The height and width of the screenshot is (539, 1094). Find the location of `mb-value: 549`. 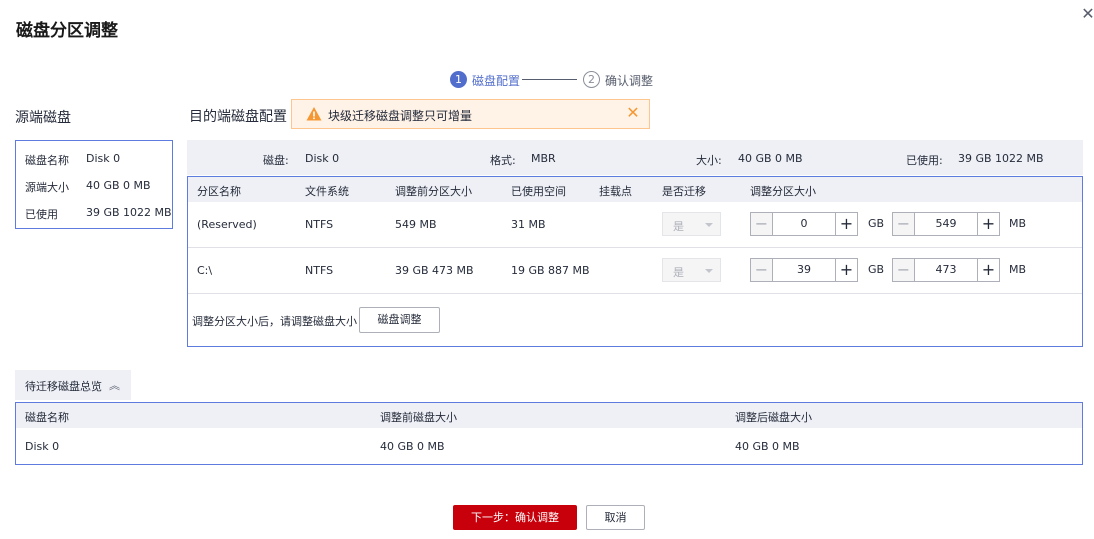

mb-value: 549 is located at coordinates (946, 223).